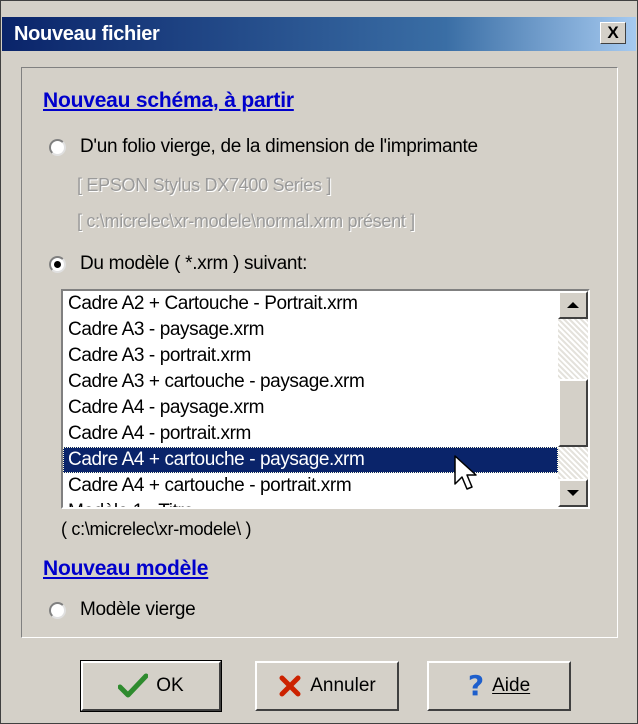  I want to click on list-item: Cadre A3 - paysage.xrm, so click(310, 330).